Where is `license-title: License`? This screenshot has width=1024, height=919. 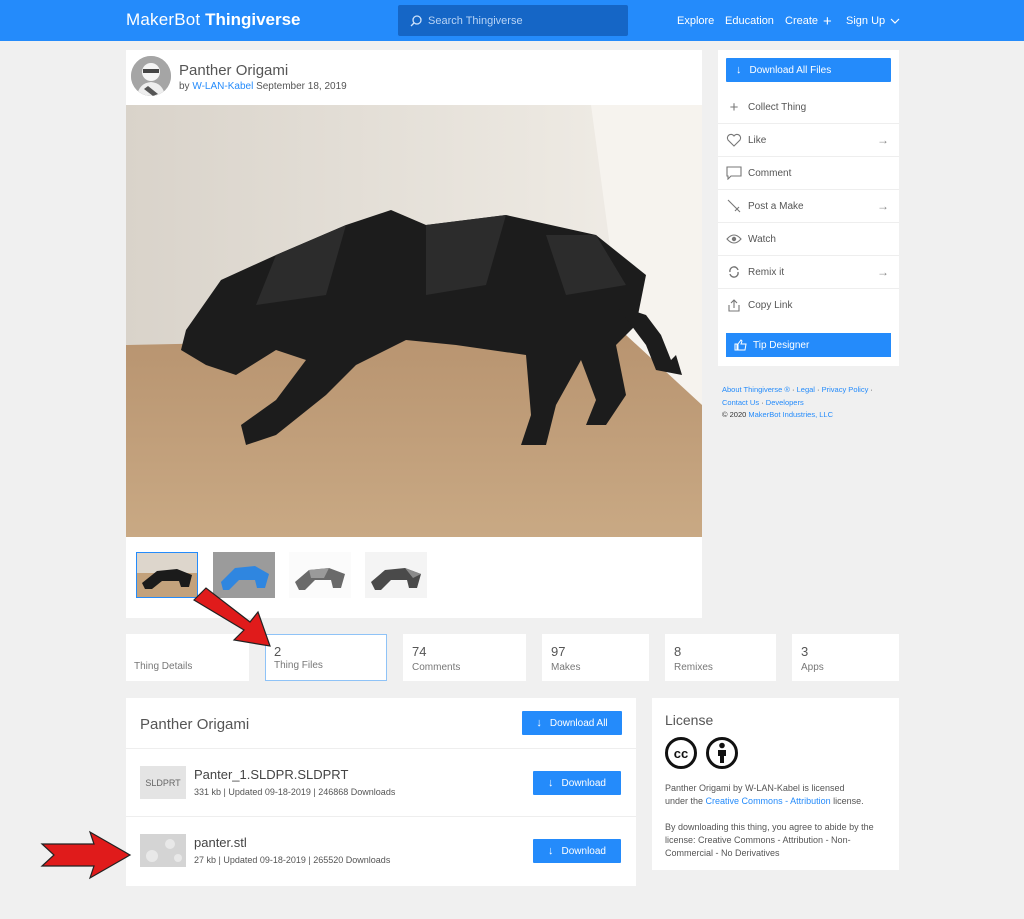
license-title: License is located at coordinates (689, 720).